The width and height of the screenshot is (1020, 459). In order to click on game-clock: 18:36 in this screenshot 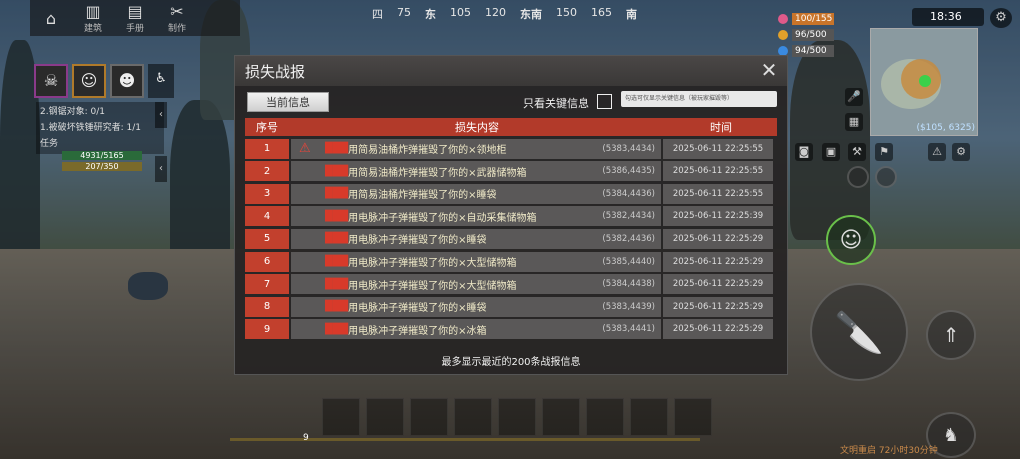, I will do `click(948, 17)`.